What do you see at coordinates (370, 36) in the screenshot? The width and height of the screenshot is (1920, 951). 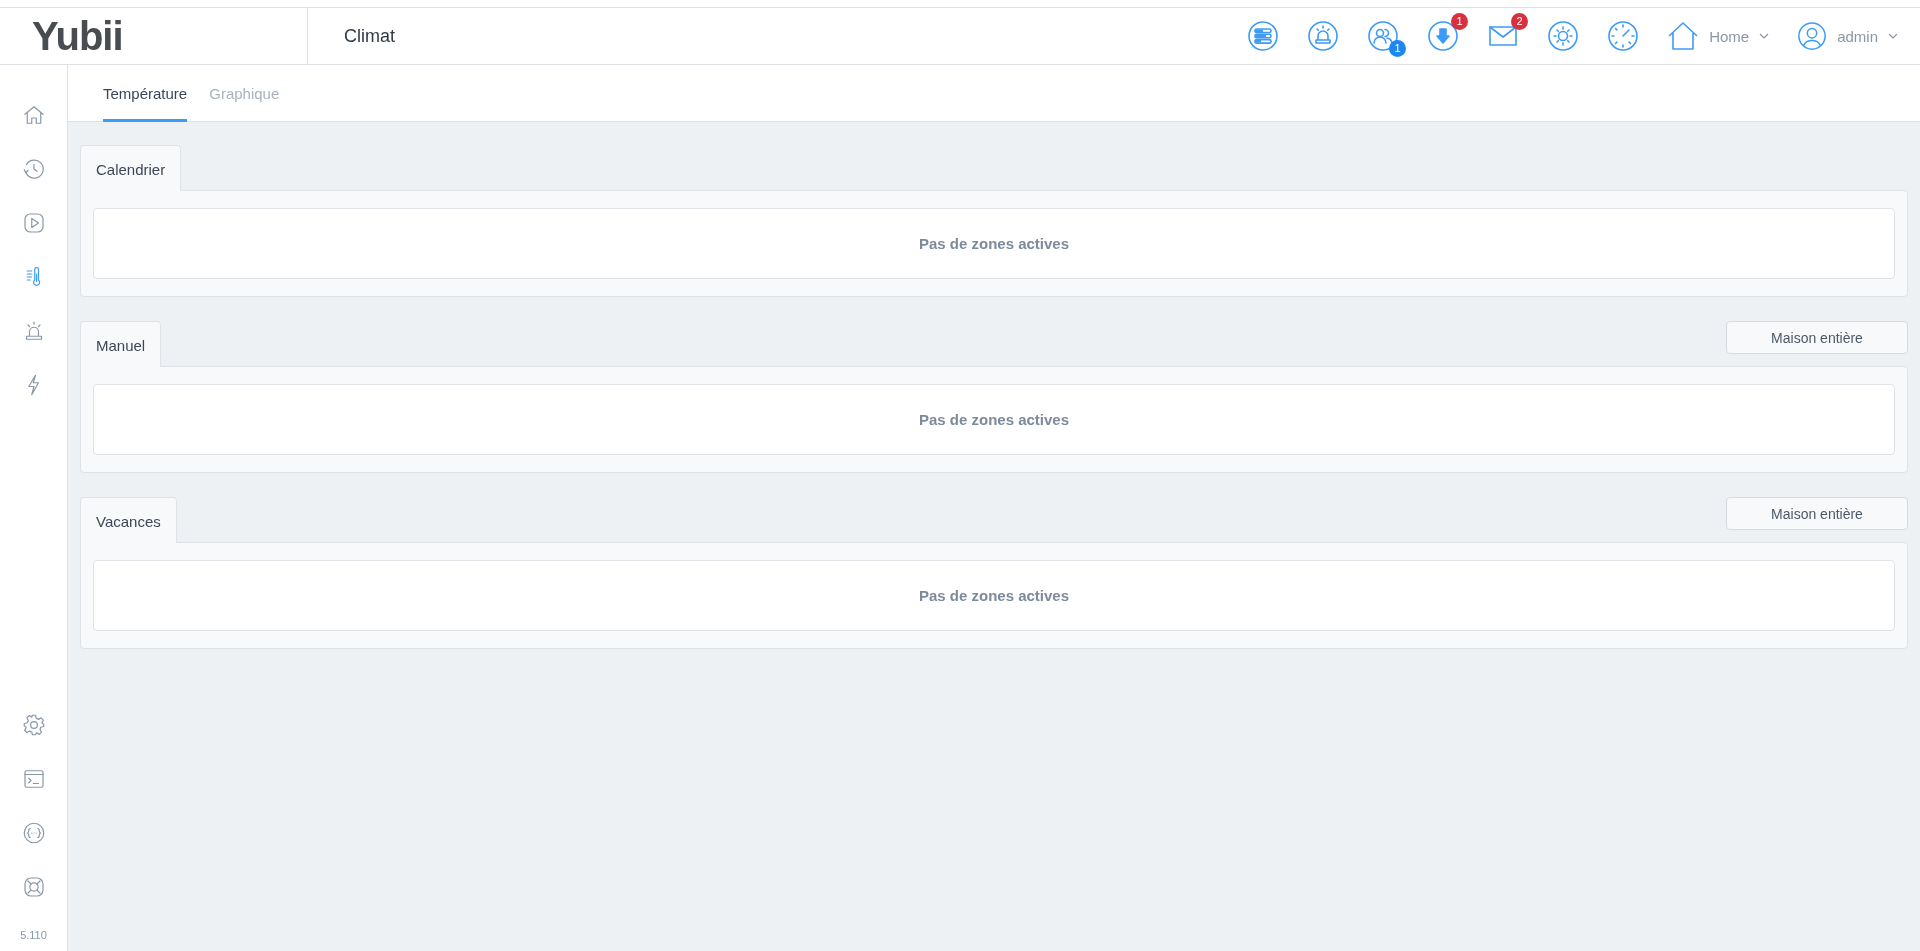 I see `page-title: Climat` at bounding box center [370, 36].